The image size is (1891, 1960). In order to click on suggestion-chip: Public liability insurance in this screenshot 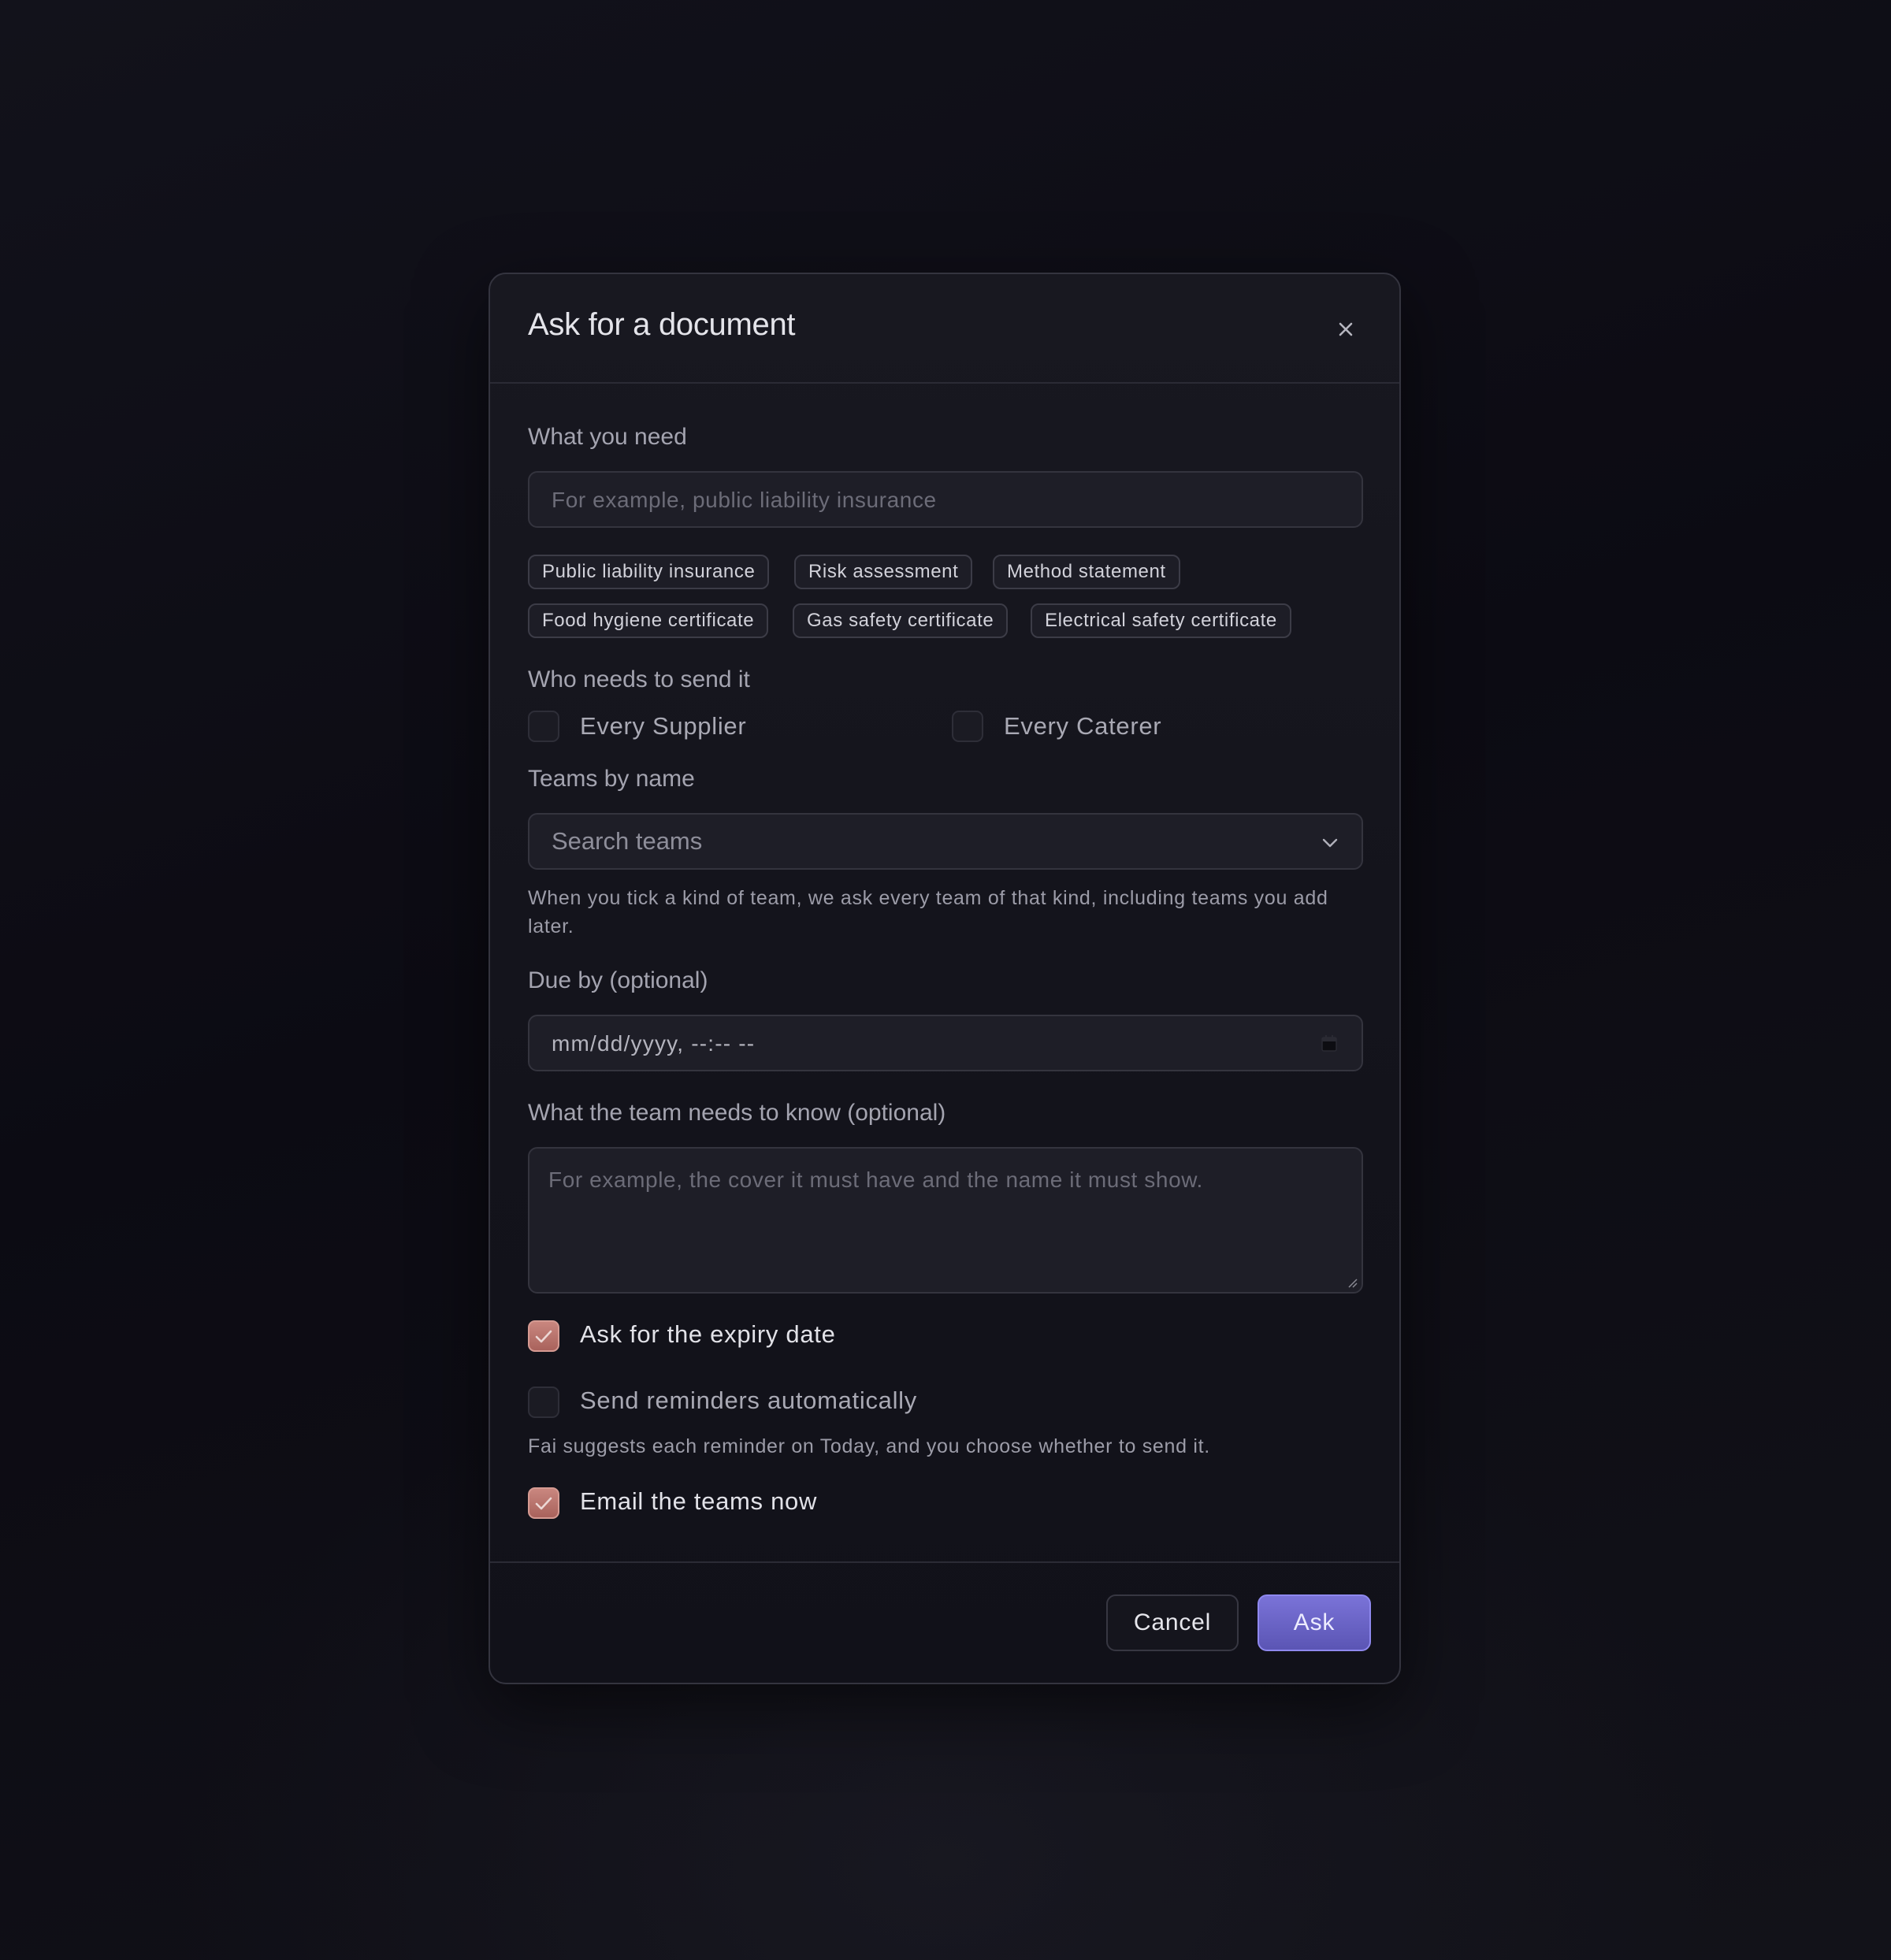, I will do `click(649, 572)`.